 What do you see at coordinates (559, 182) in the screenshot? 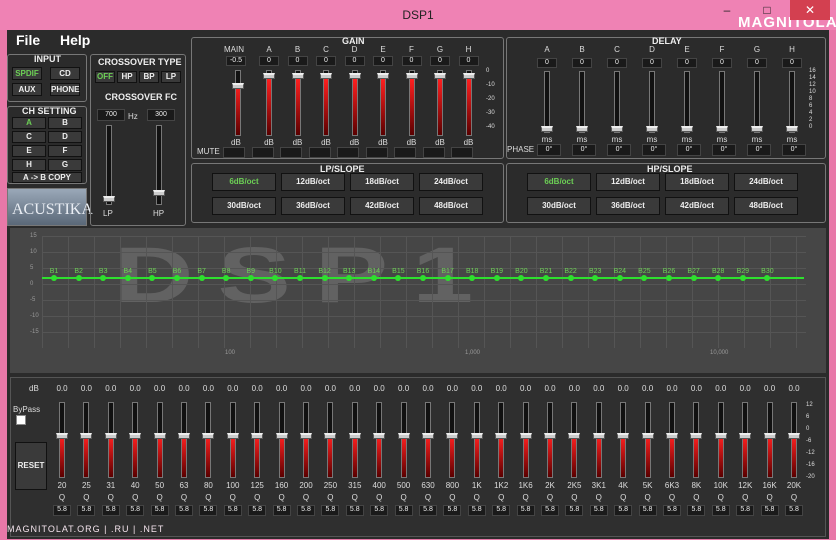
I see `hpslope-option-button: 6dB/oct` at bounding box center [559, 182].